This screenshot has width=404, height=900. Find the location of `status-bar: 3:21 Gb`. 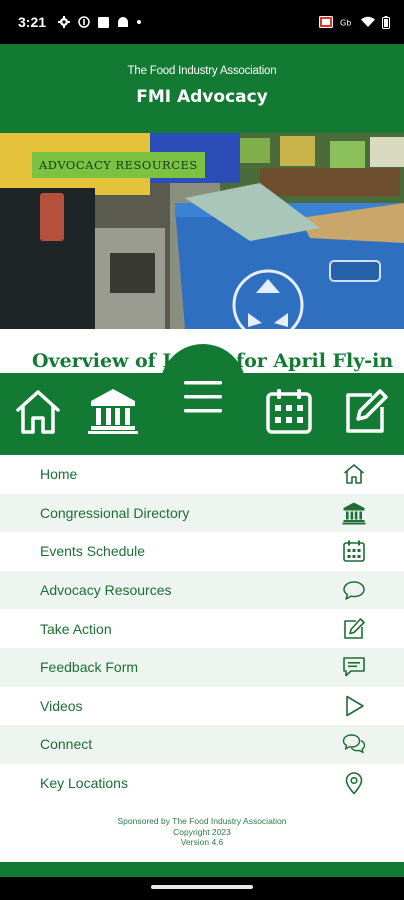

status-bar: 3:21 Gb is located at coordinates (202, 22).